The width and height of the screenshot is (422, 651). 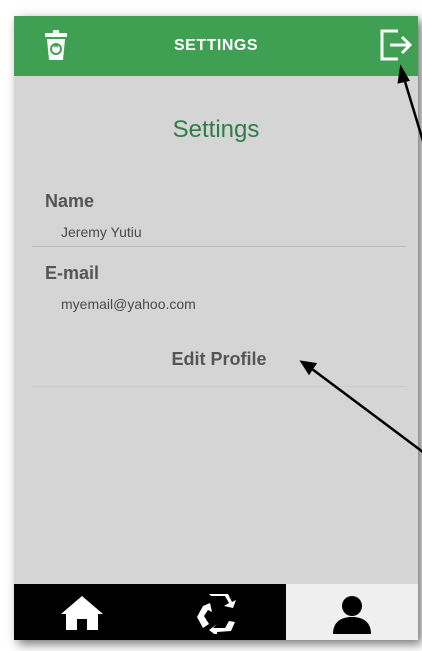 I want to click on bottom-nav, so click(x=216, y=612).